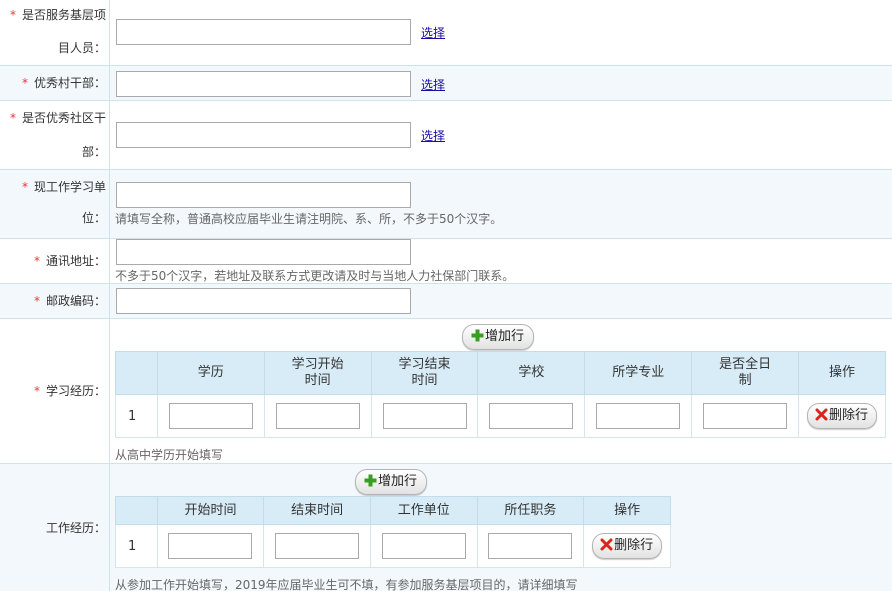 The height and width of the screenshot is (593, 892). What do you see at coordinates (263, 32) in the screenshot?
I see `service-base-input` at bounding box center [263, 32].